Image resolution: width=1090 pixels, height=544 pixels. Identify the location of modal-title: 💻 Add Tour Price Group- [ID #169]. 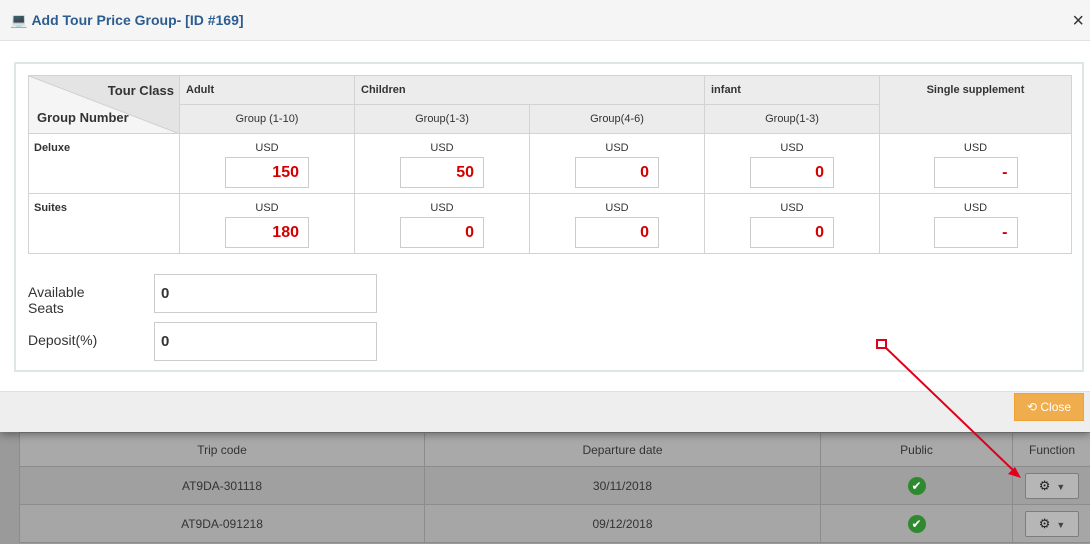
(127, 20).